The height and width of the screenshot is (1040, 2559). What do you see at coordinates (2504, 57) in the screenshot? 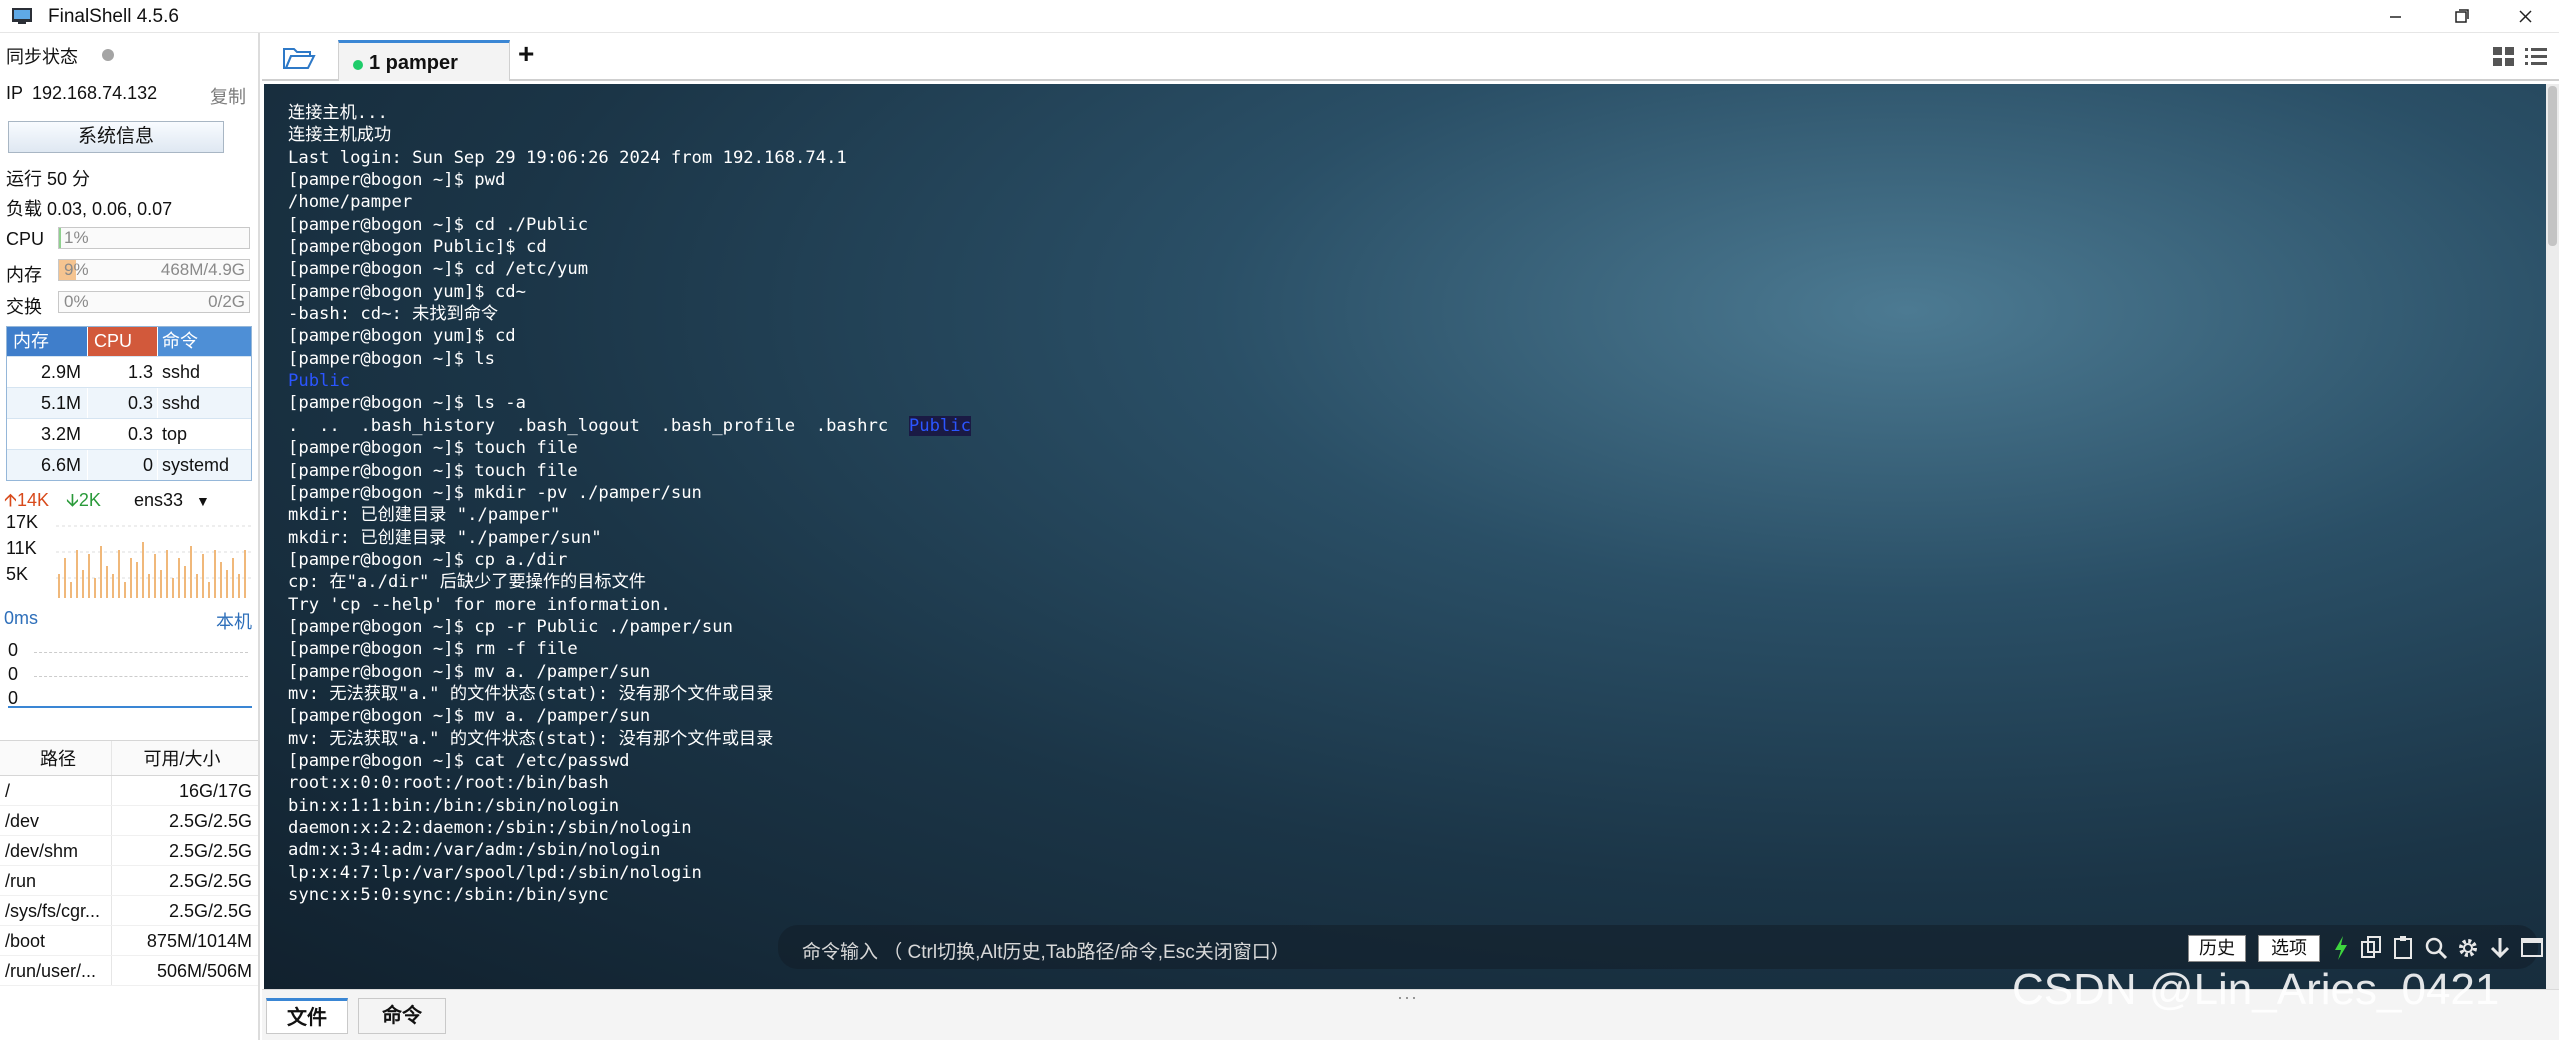
I see `layout-grid-icon` at bounding box center [2504, 57].